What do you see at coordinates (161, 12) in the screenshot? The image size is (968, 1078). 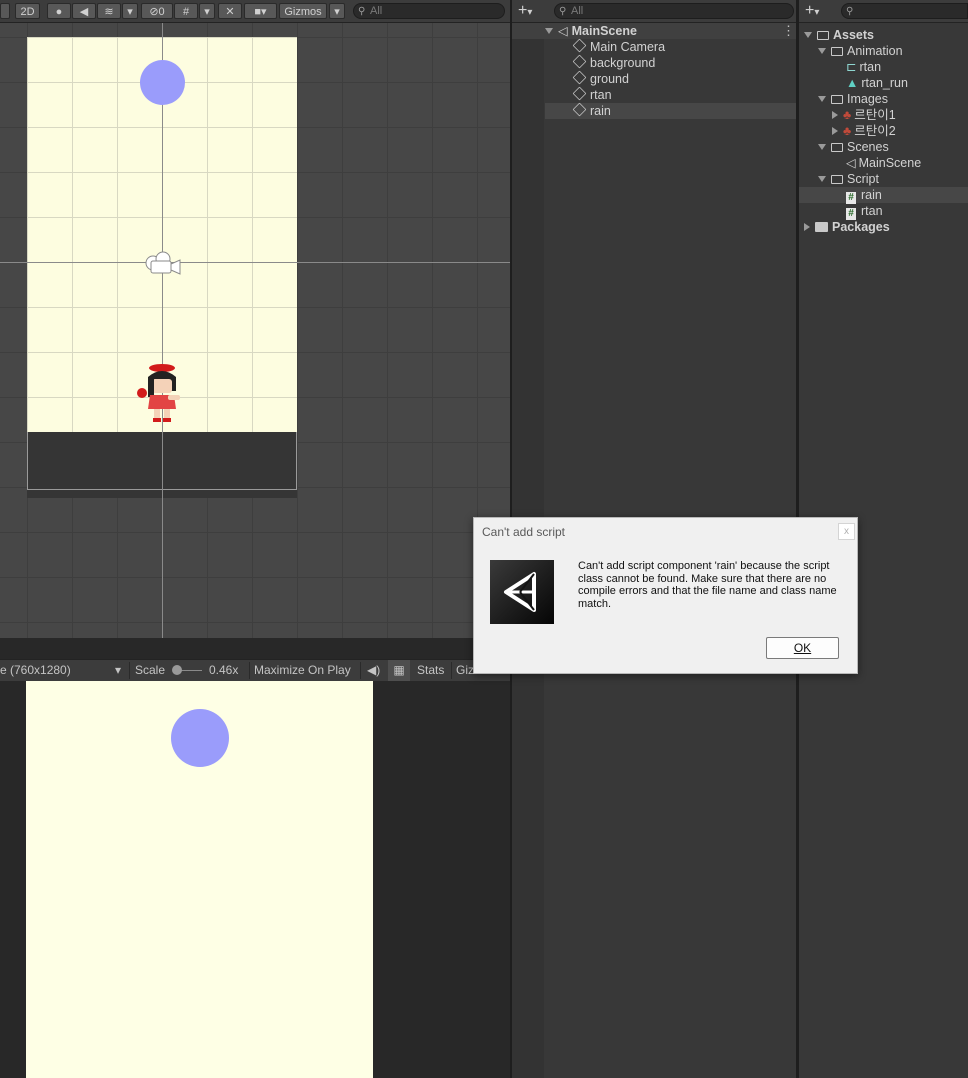 I see `hidden-count: 0` at bounding box center [161, 12].